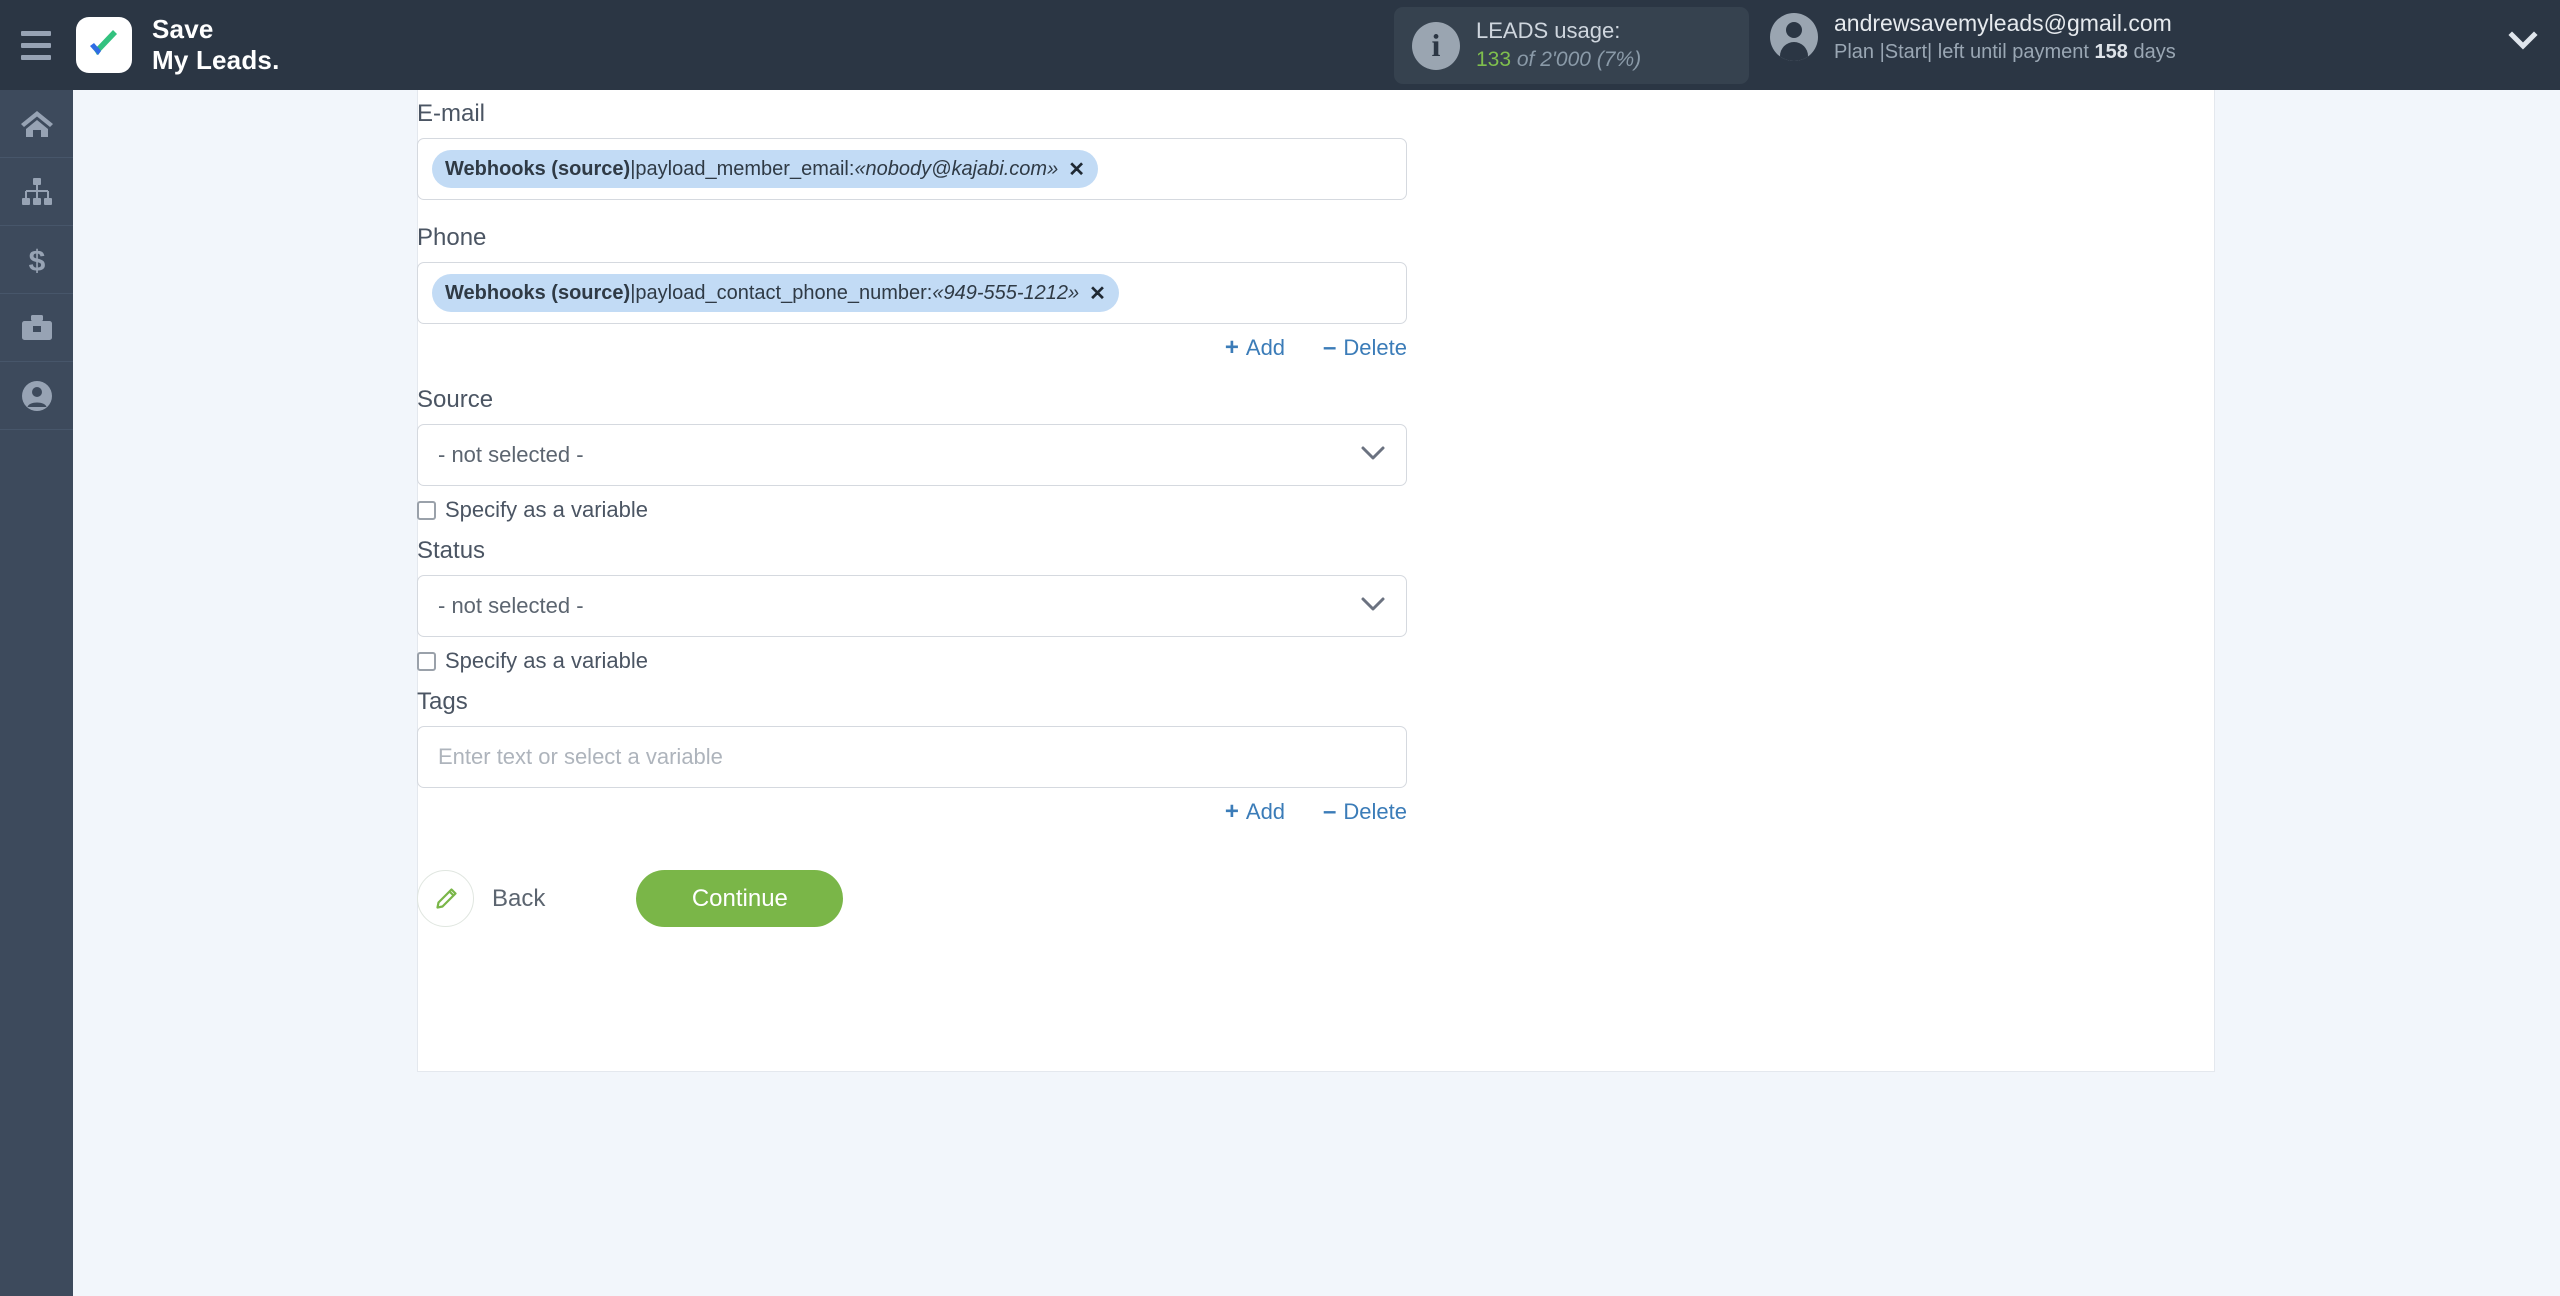 The width and height of the screenshot is (2560, 1296). I want to click on dollar-icon: $, so click(37, 260).